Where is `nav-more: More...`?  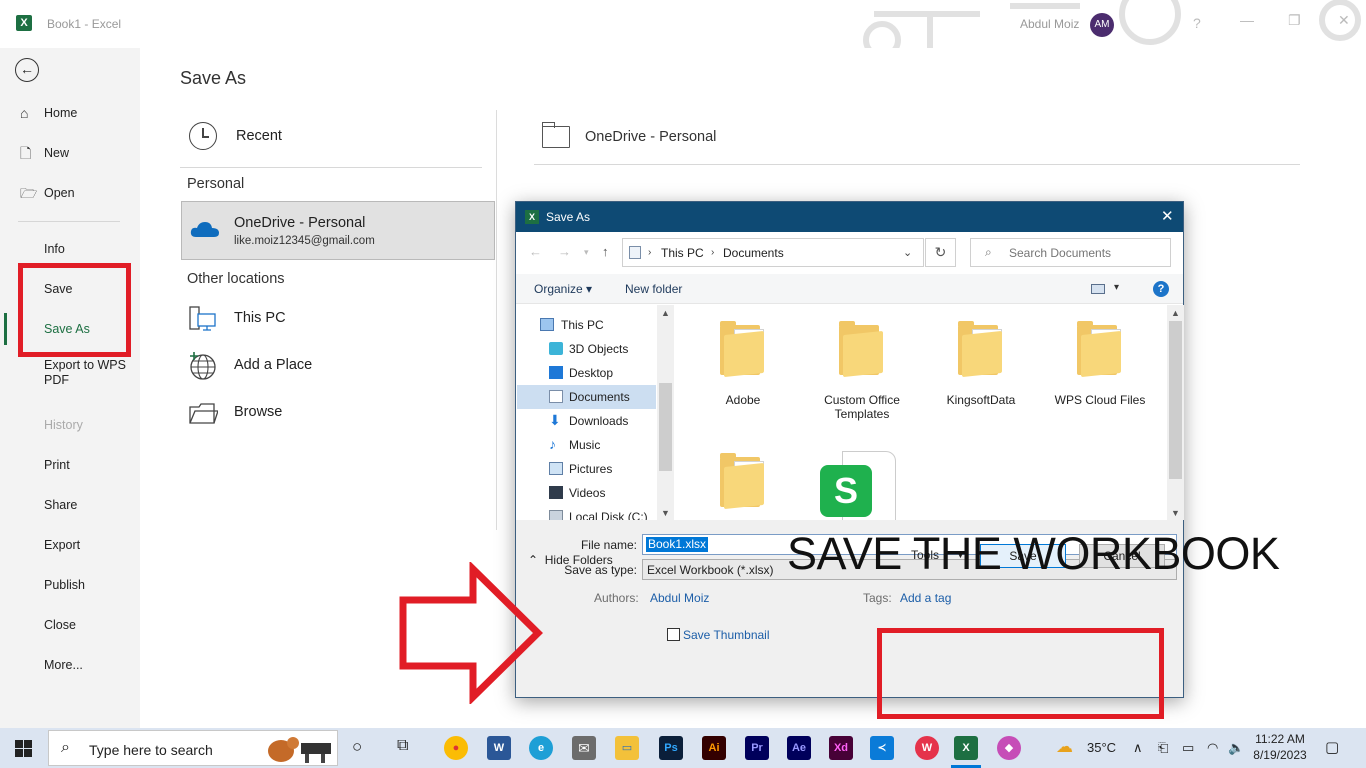 nav-more: More... is located at coordinates (70, 665).